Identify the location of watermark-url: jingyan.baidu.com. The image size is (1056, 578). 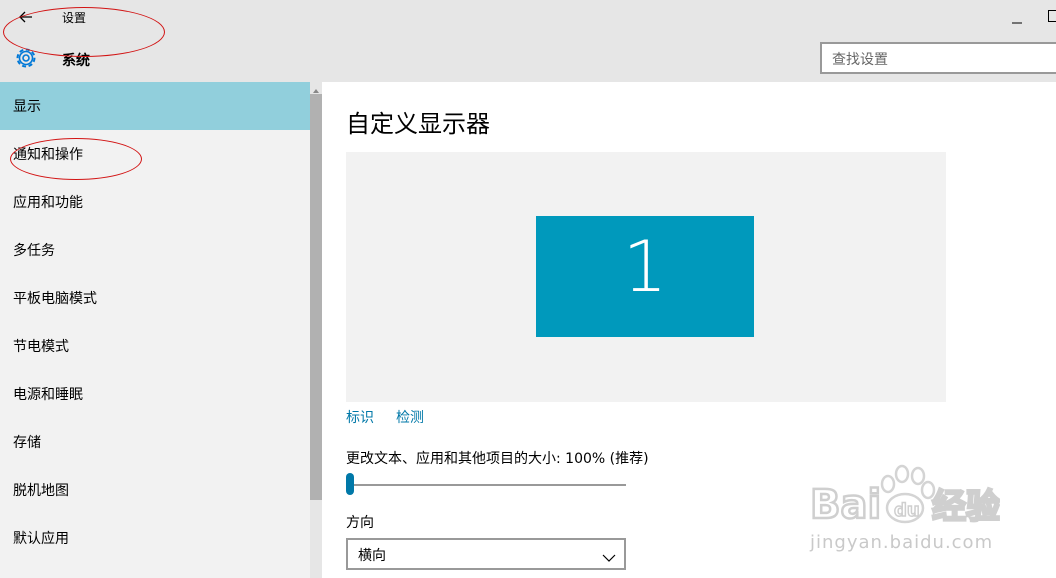
(902, 542).